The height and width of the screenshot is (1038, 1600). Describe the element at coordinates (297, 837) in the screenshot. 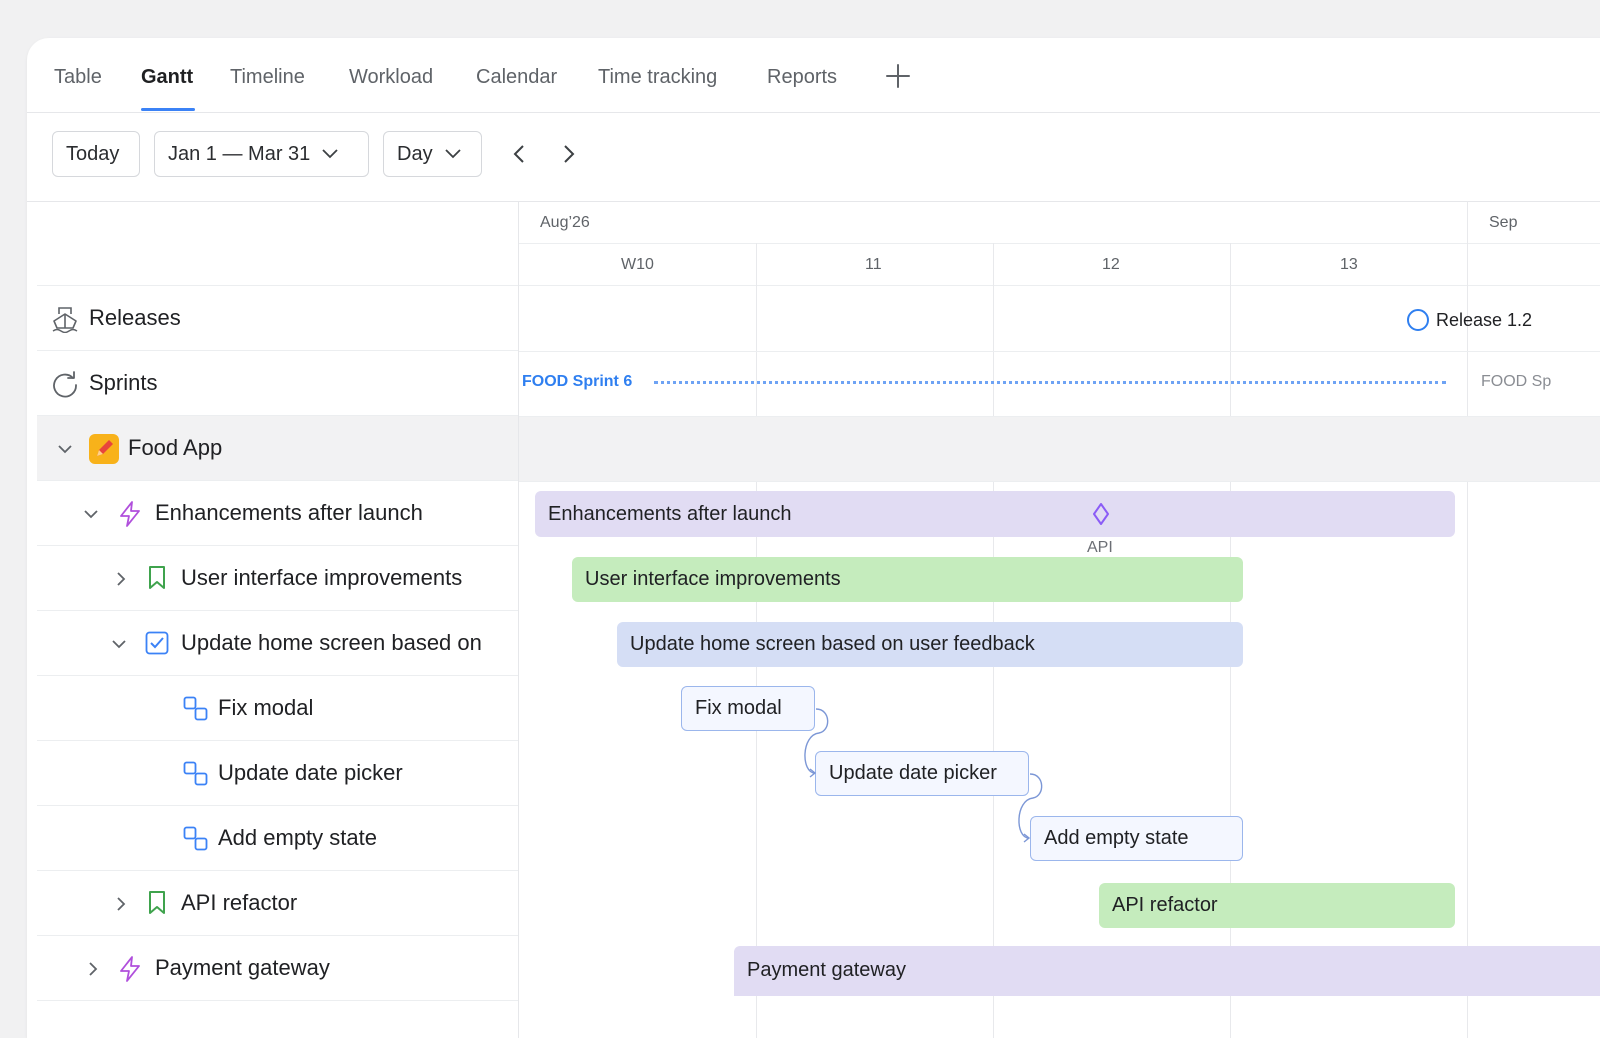

I see `subtask-label-empty-state: Add empty state` at that location.